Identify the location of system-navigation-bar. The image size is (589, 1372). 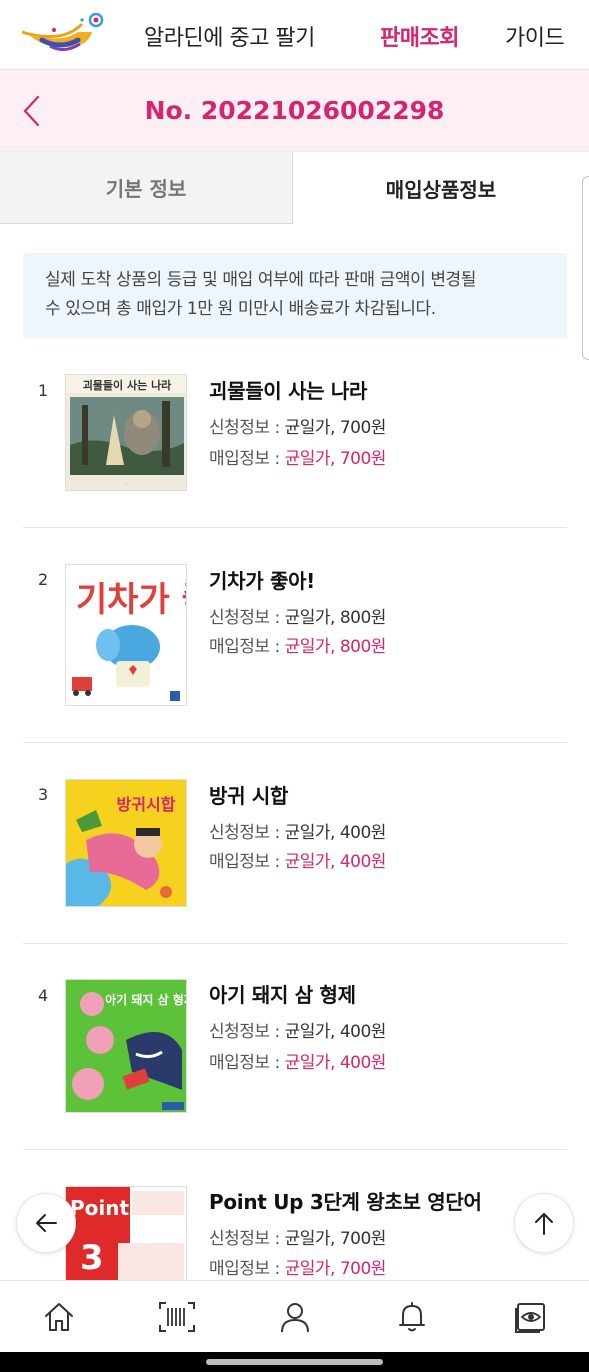
(294, 1362).